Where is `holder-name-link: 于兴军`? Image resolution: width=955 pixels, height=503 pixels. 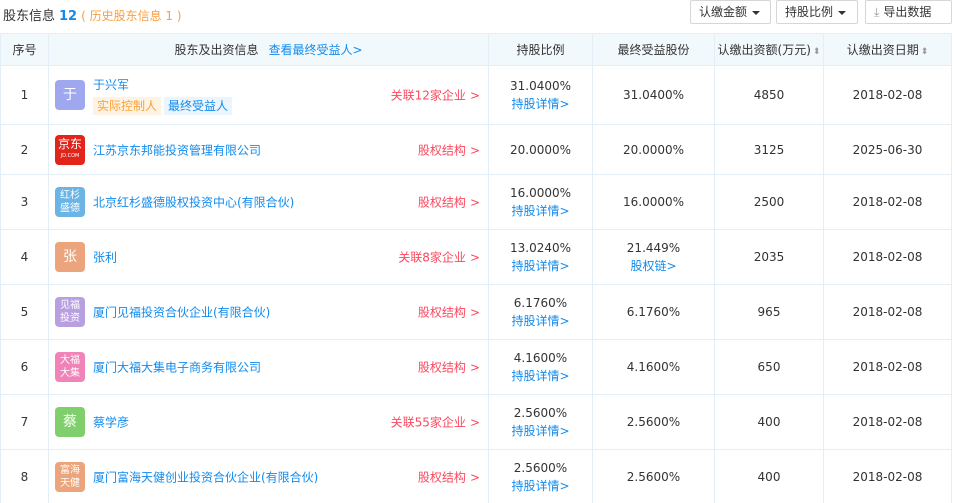
holder-name-link: 于兴军 is located at coordinates (111, 84).